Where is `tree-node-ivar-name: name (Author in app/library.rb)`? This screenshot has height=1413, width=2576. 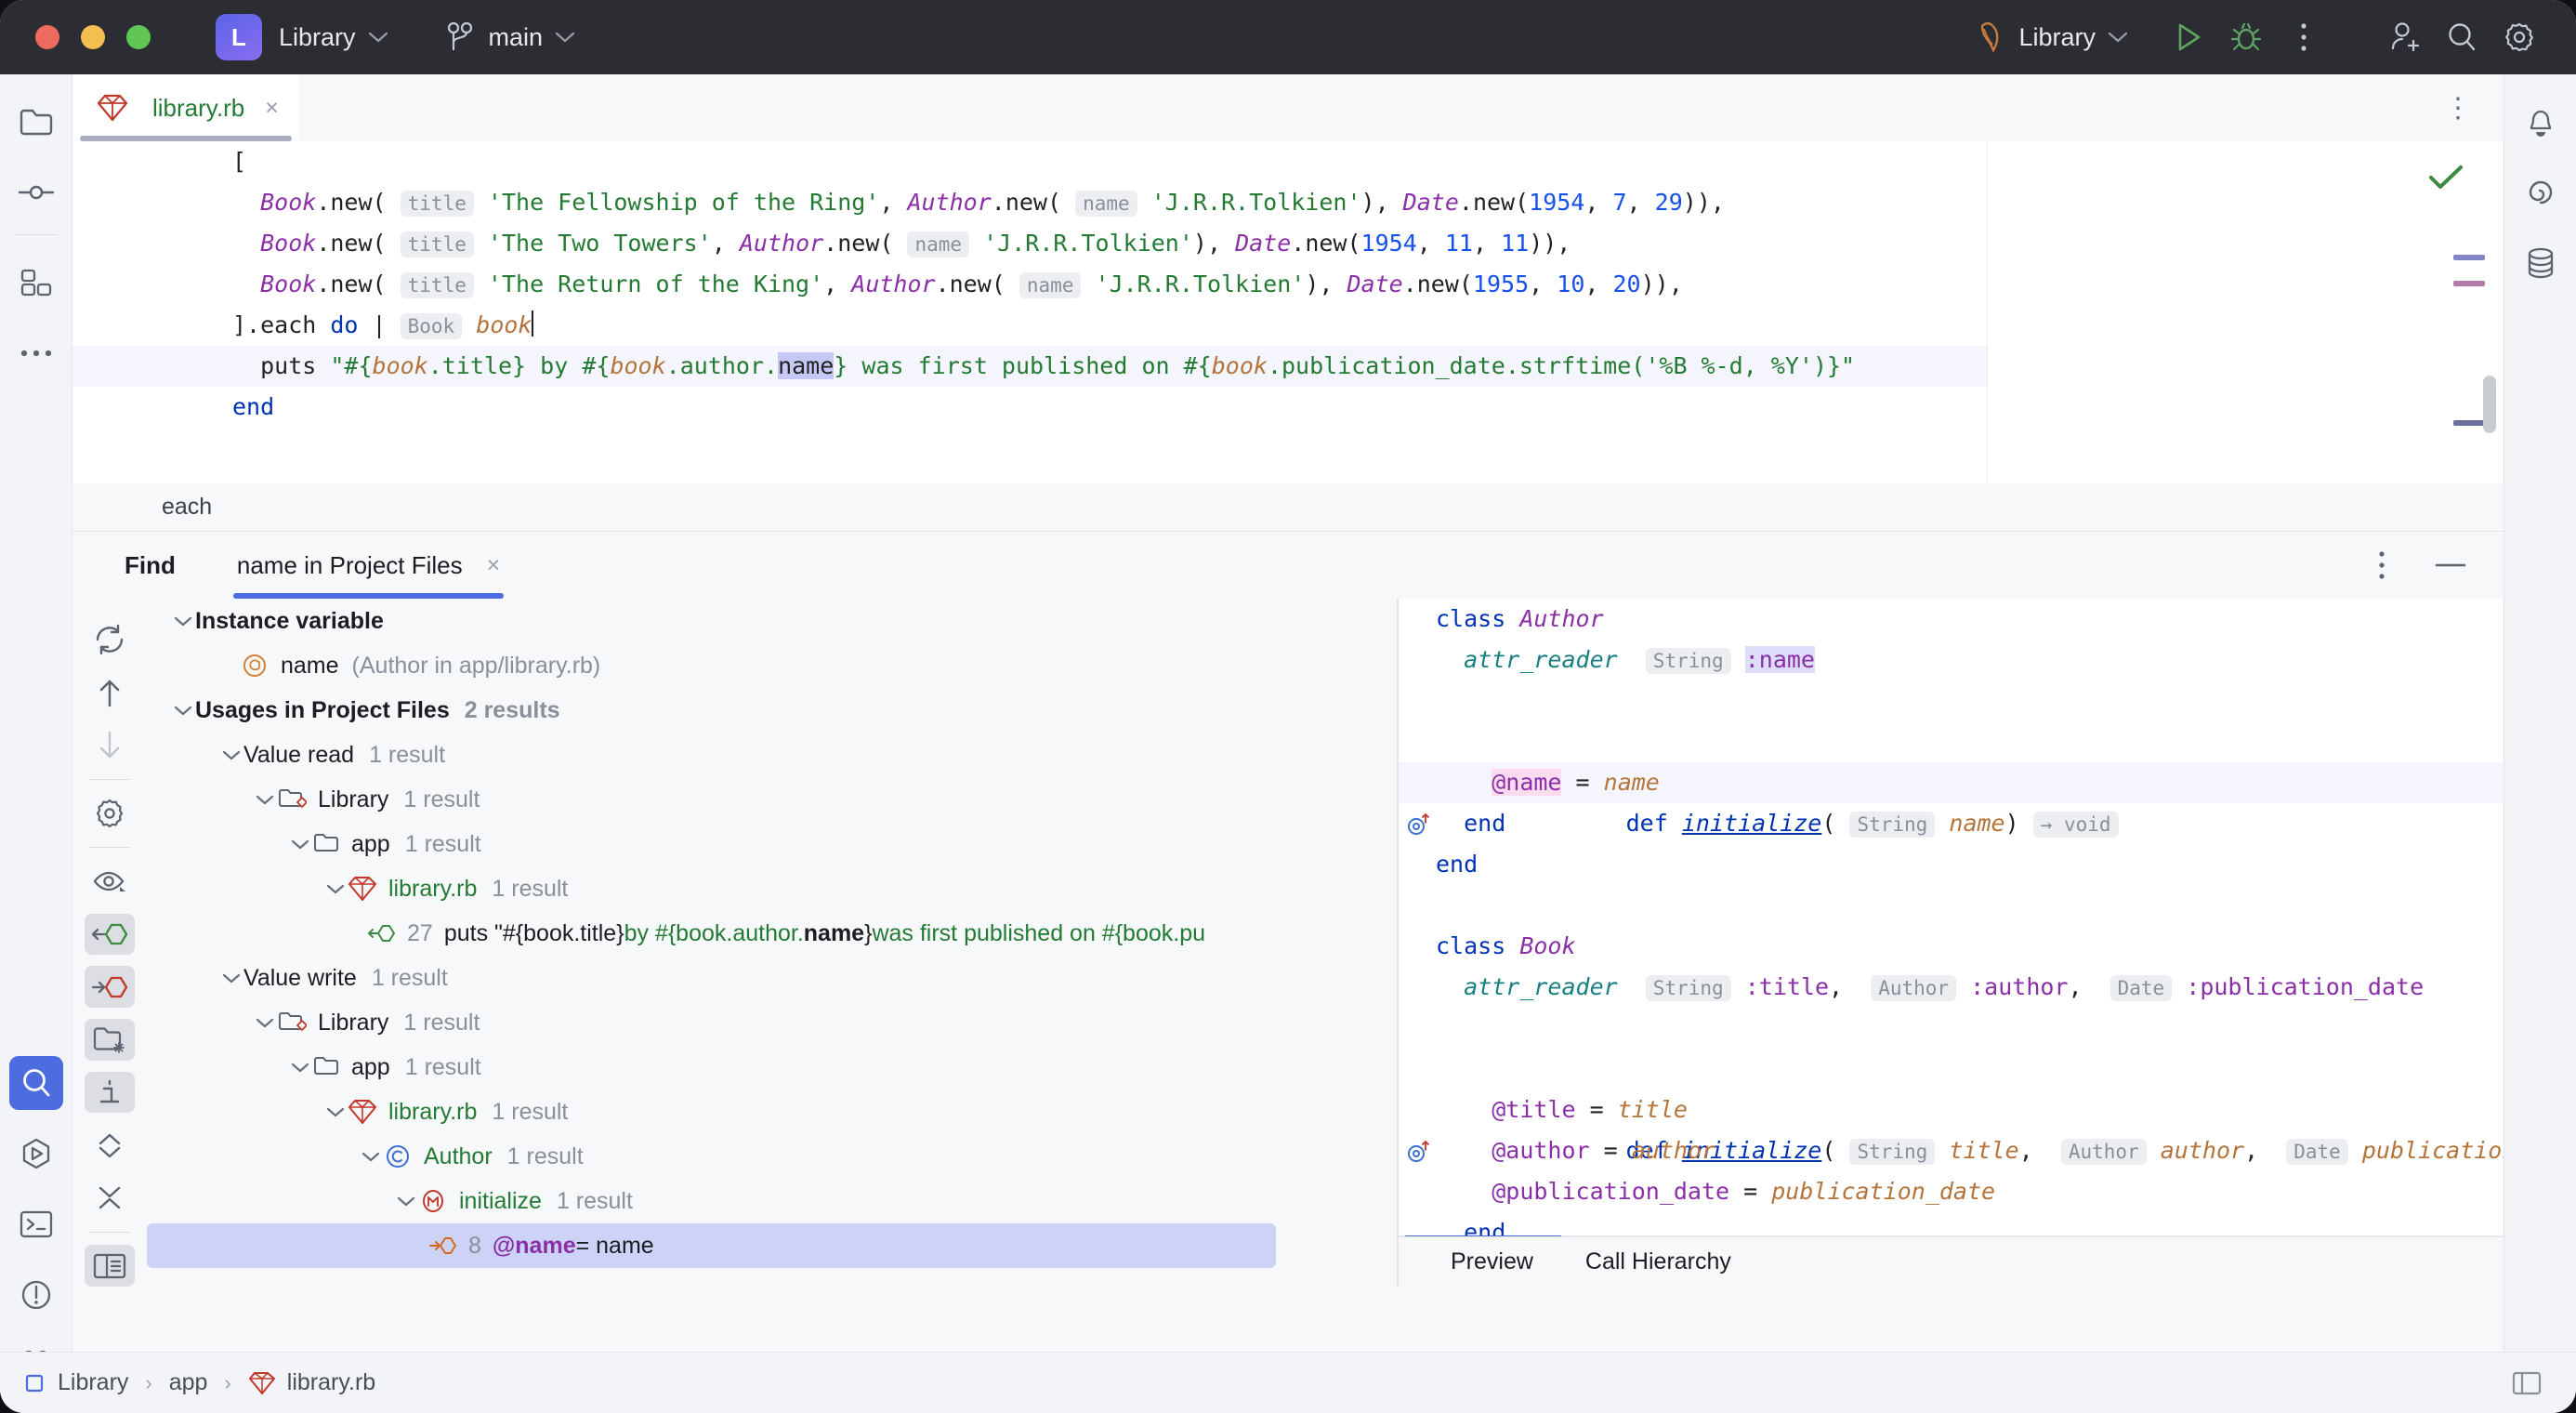 tree-node-ivar-name: name (Author in app/library.rb) is located at coordinates (772, 665).